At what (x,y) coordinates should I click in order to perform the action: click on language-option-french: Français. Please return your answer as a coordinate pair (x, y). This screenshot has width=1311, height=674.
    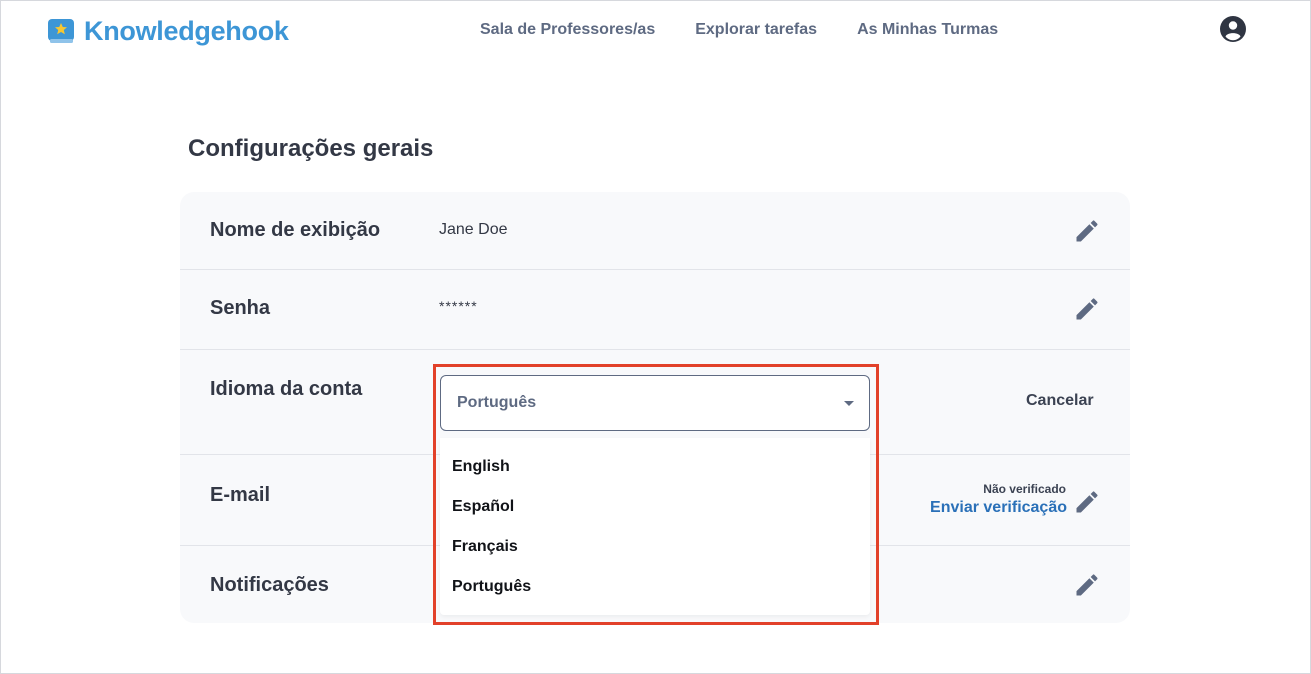
    Looking at the image, I should click on (485, 547).